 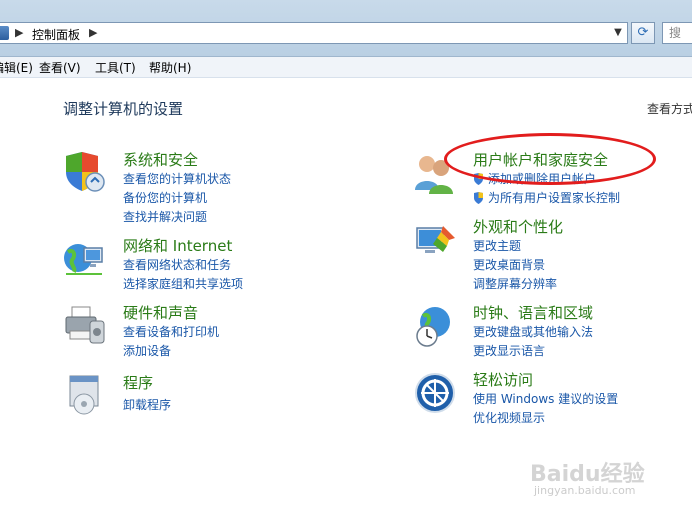 I want to click on appearance-icon, so click(x=435, y=242).